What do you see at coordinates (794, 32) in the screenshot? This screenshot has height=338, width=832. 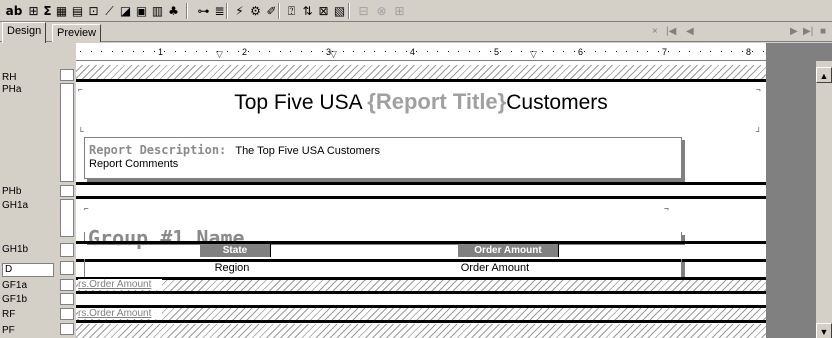 I see `next-page-icon: ▶` at bounding box center [794, 32].